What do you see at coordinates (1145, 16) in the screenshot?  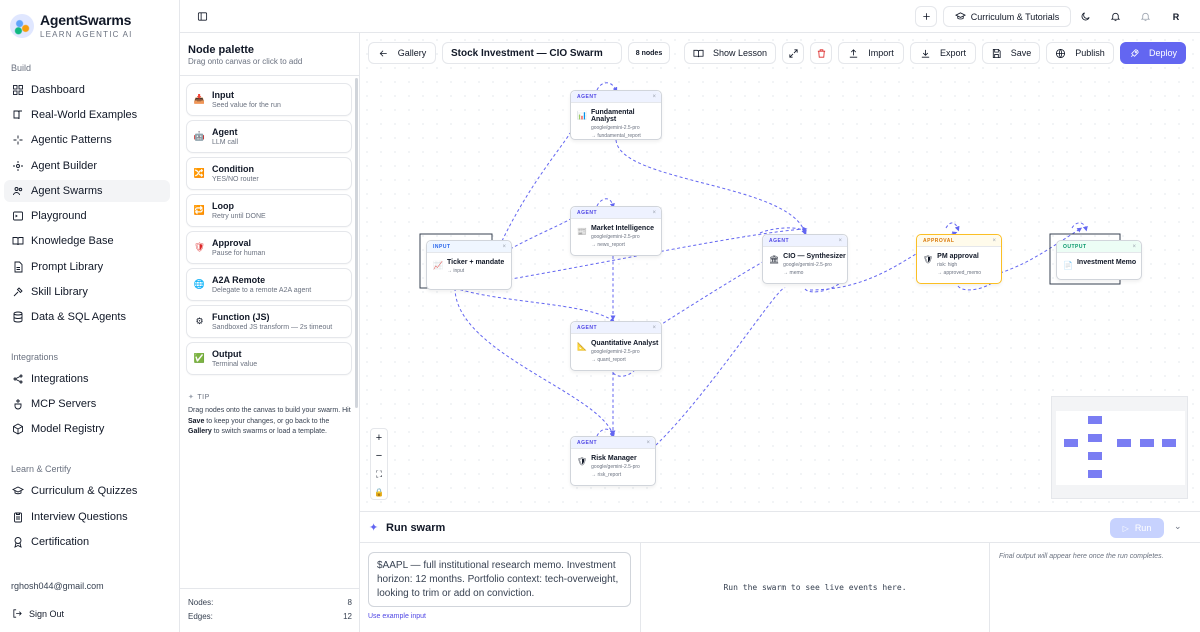 I see `alerts-button` at bounding box center [1145, 16].